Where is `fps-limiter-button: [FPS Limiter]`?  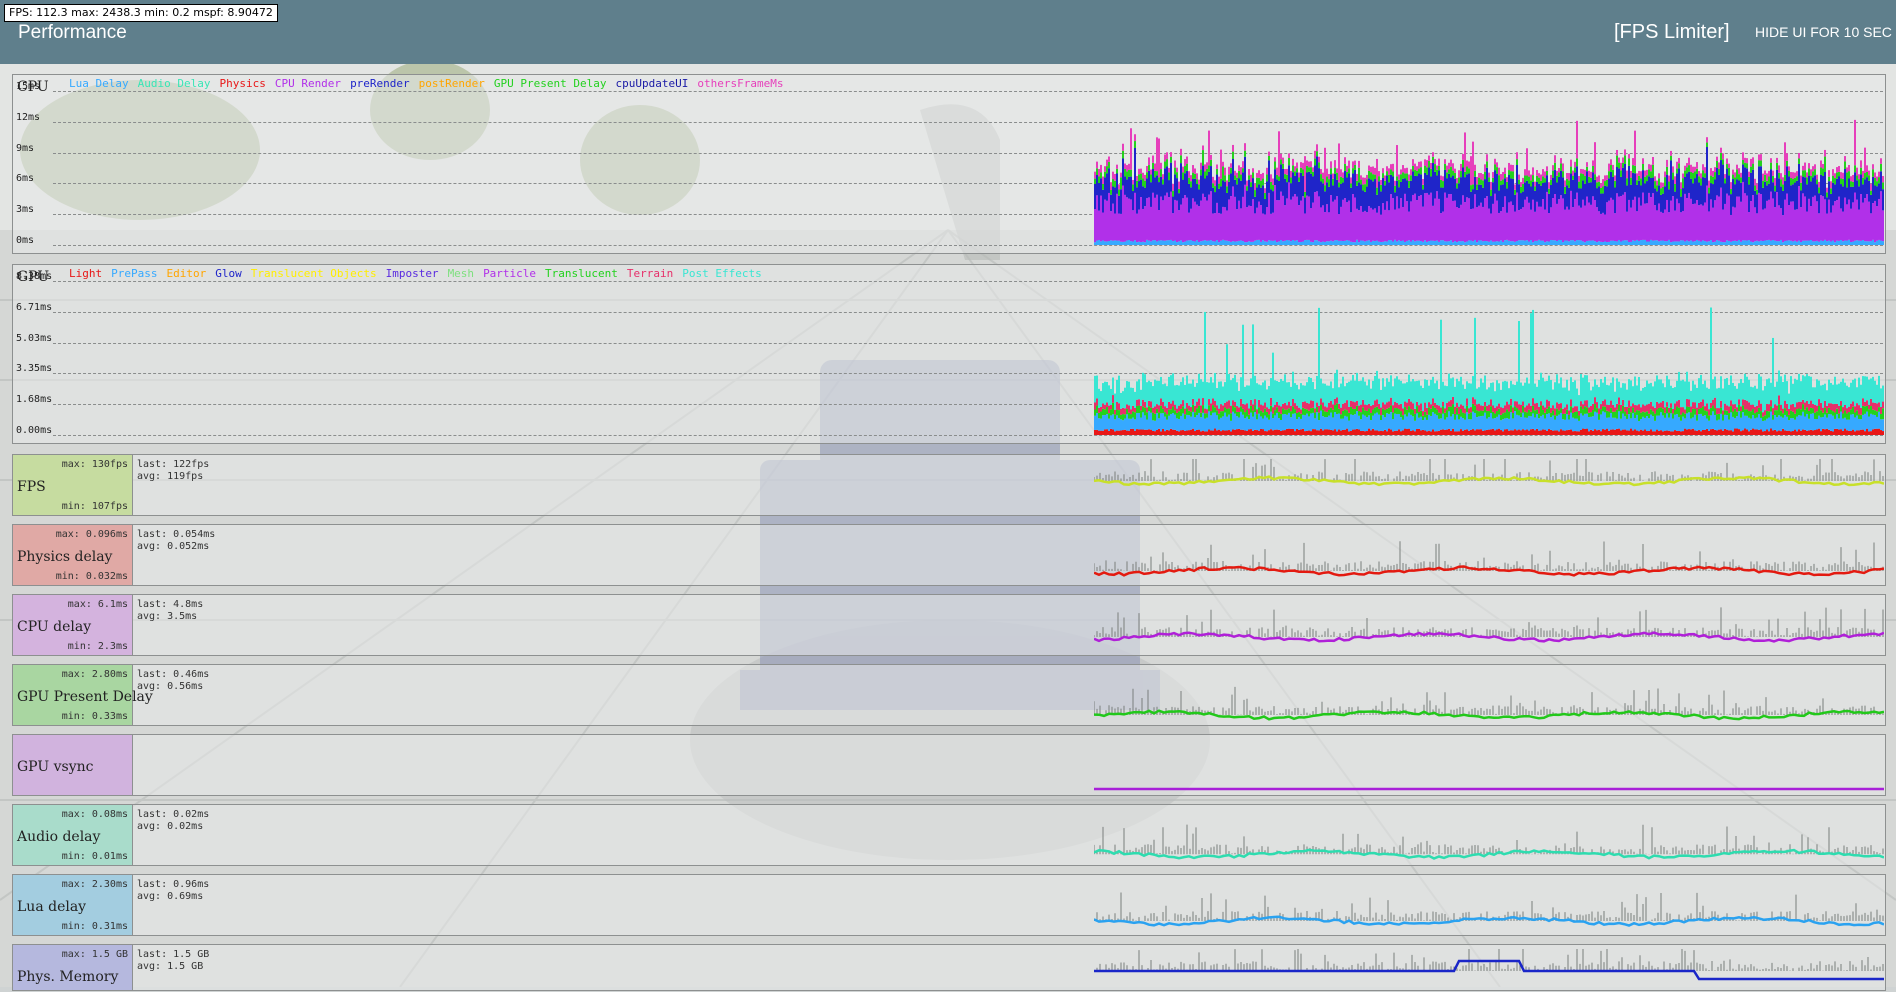 fps-limiter-button: [FPS Limiter] is located at coordinates (1672, 32).